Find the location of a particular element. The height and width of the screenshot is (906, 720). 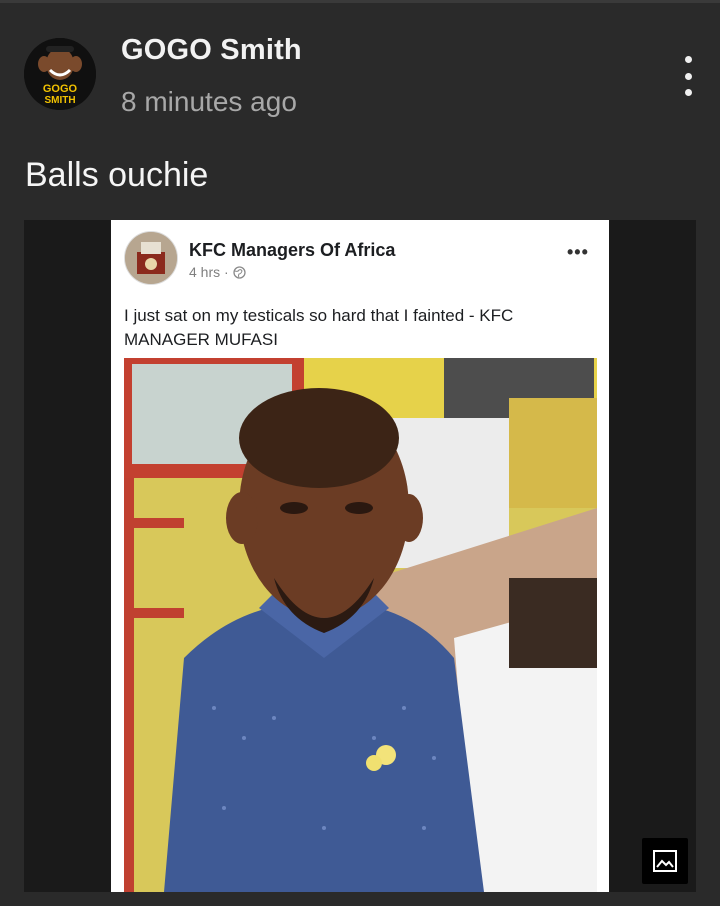

svg-text: GOGO is located at coordinates (60, 89).